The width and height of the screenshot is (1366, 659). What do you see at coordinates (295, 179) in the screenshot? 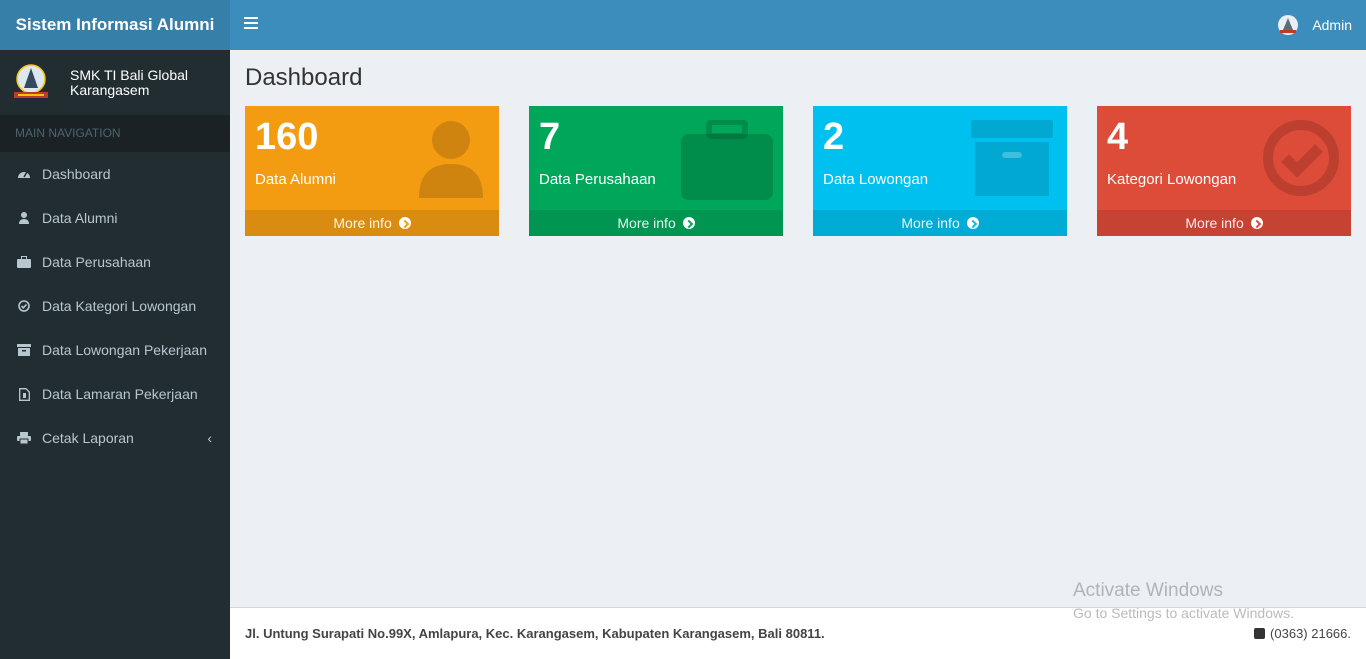
I see `stat-label: Data Alumni` at bounding box center [295, 179].